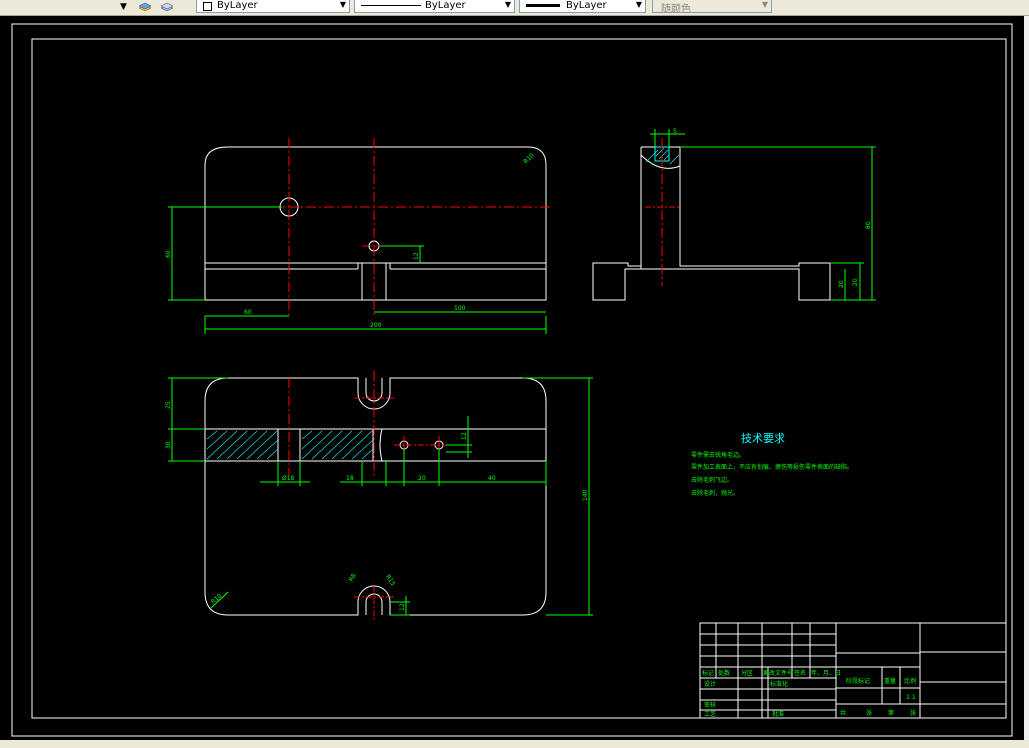 This screenshot has width=1029, height=748. I want to click on tb-header-change-doc: 更改文件号, so click(778, 673).